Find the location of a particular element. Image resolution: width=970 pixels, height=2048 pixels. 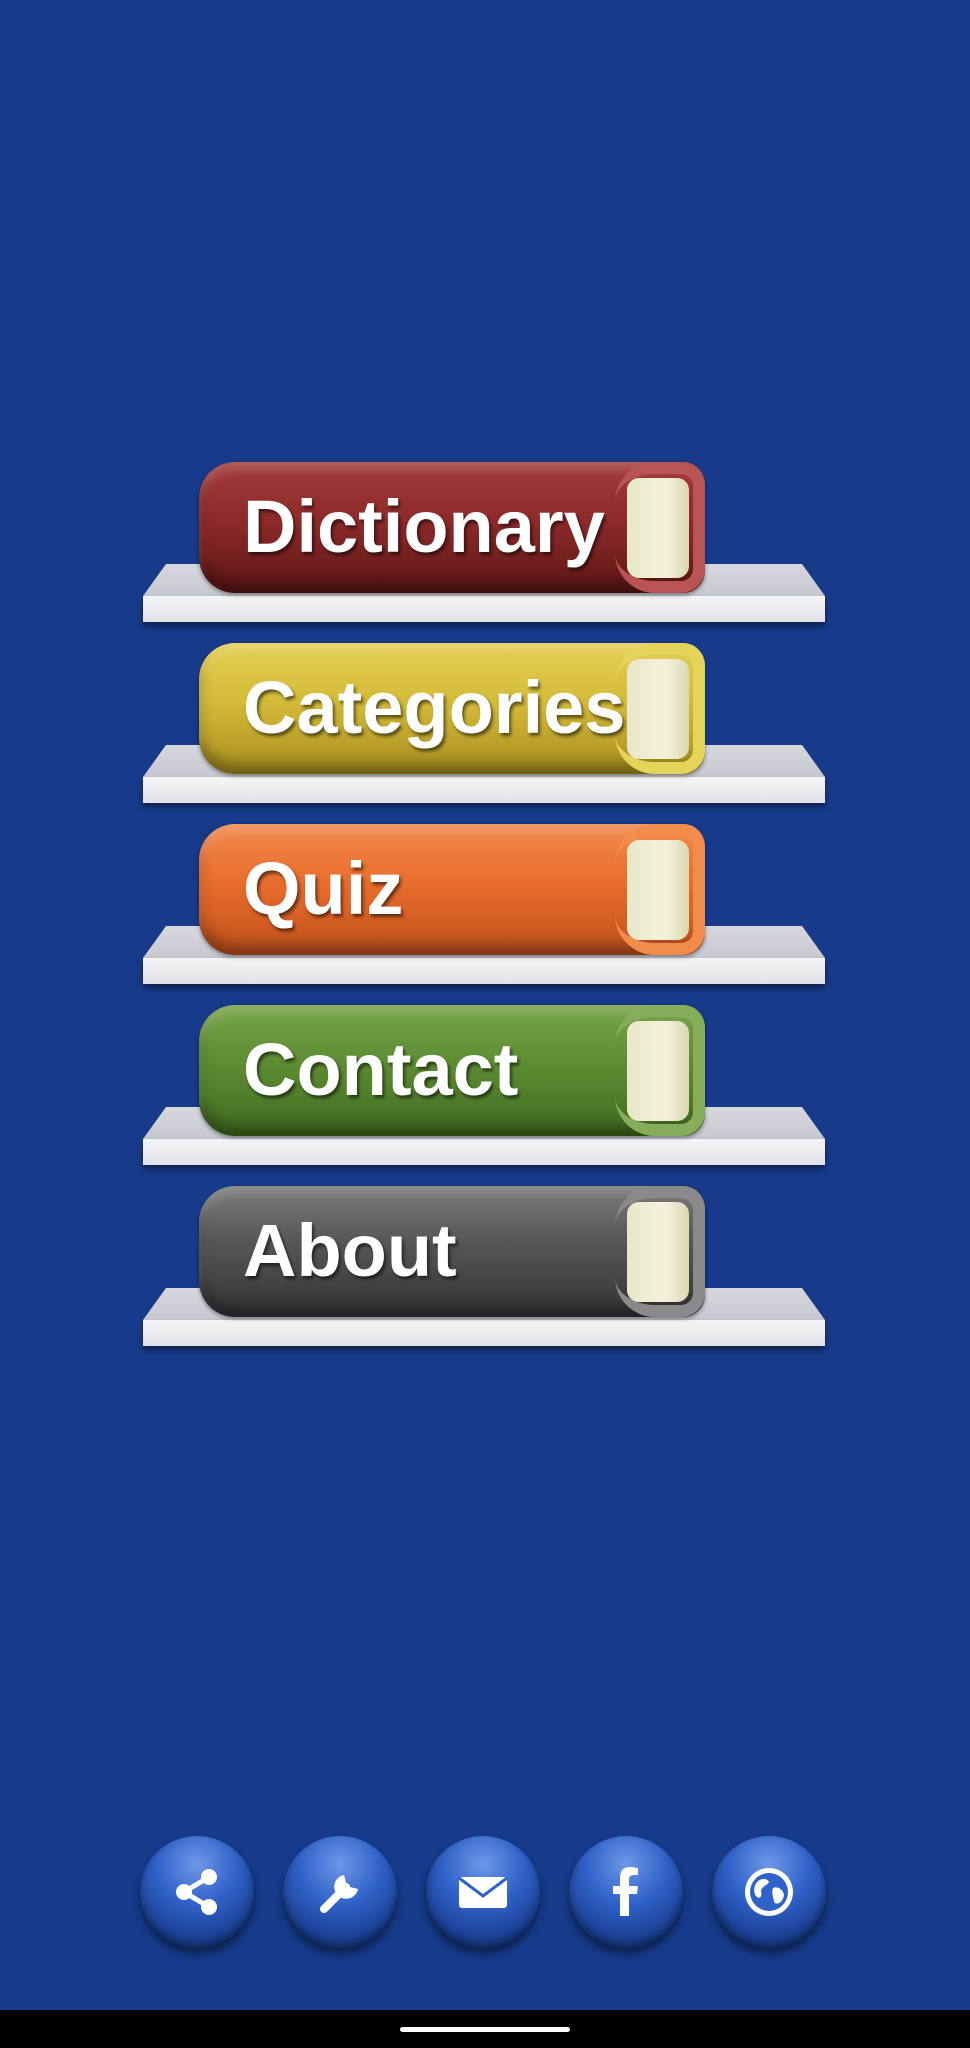

website-button is located at coordinates (769, 1892).